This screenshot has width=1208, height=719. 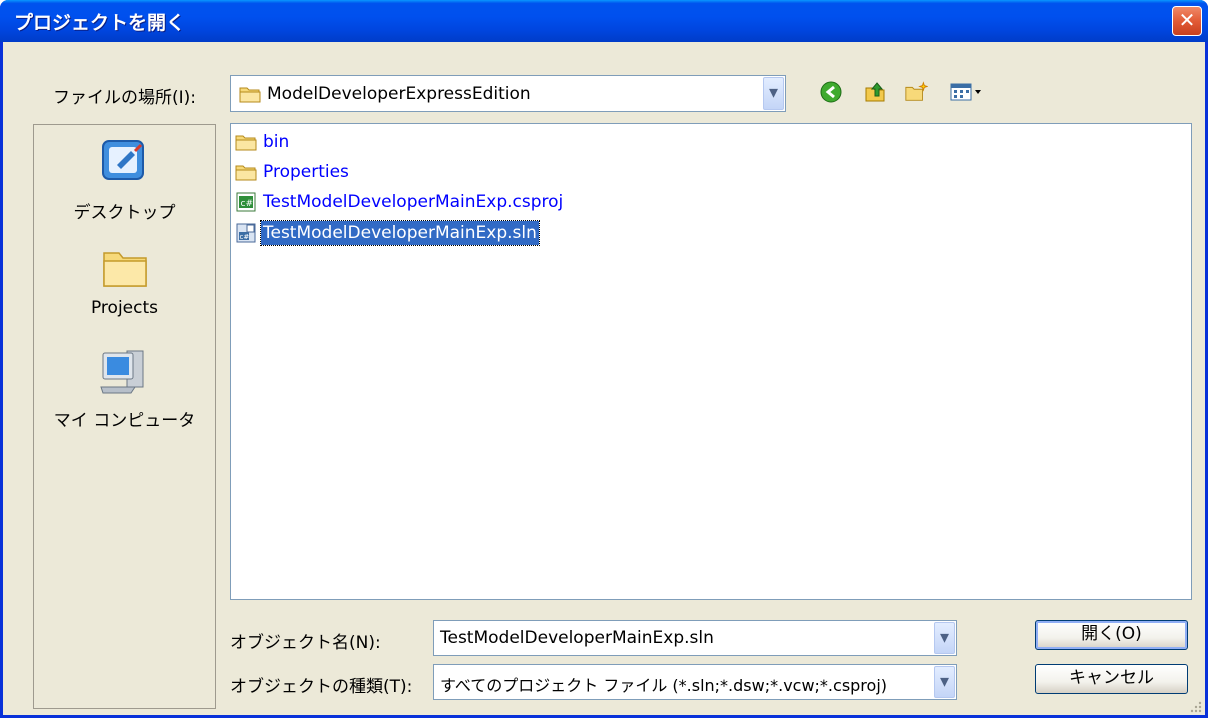 I want to click on object-type-label: オブジェクトの種類(T):, so click(x=321, y=687).